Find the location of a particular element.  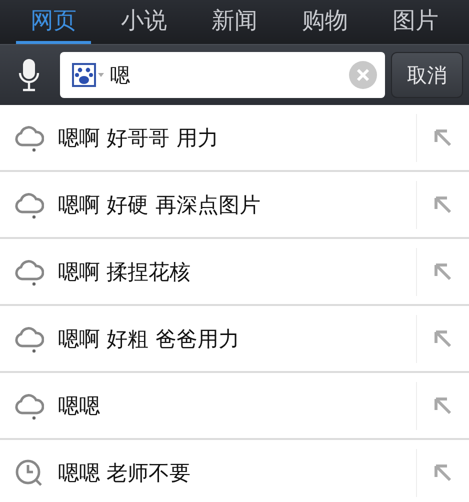

suggestion-text: 嗯嗯 is located at coordinates (230, 406).